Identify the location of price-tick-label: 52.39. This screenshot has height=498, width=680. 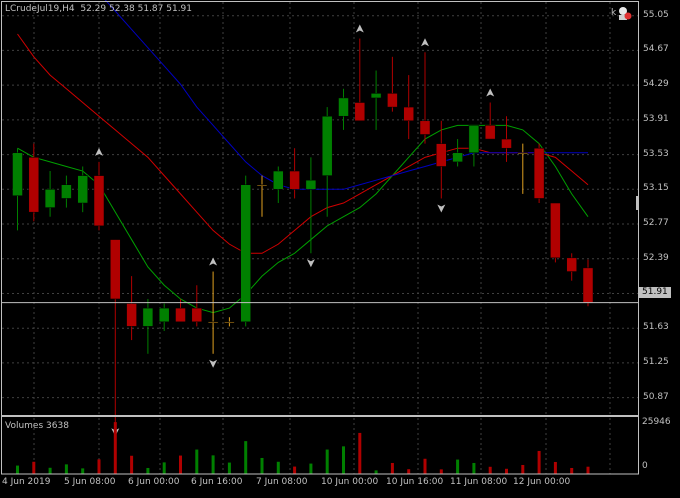
(656, 257).